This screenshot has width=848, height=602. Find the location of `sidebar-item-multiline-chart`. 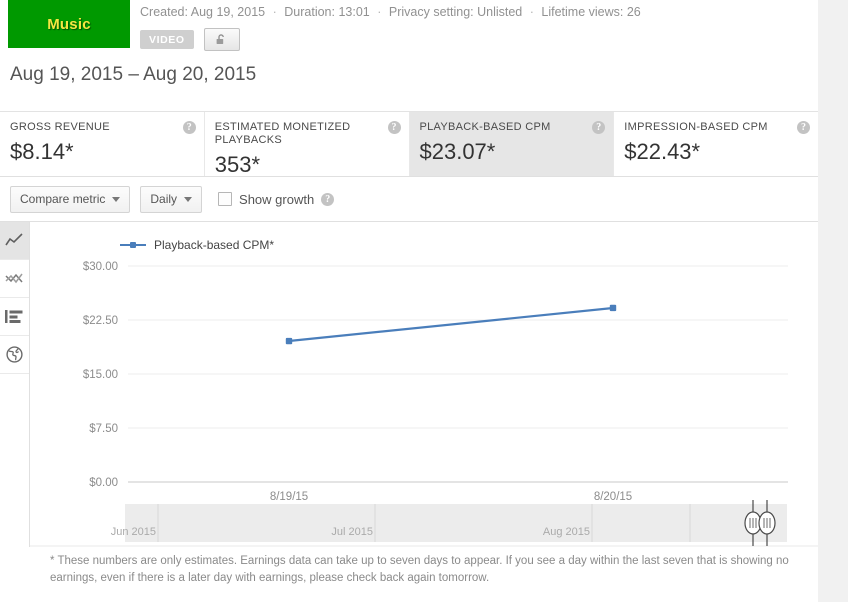

sidebar-item-multiline-chart is located at coordinates (14, 279).